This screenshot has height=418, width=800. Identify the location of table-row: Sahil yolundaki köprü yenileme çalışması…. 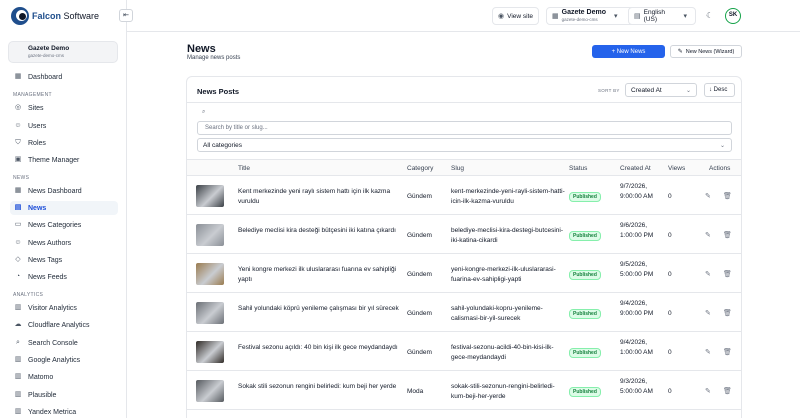
(464, 313).